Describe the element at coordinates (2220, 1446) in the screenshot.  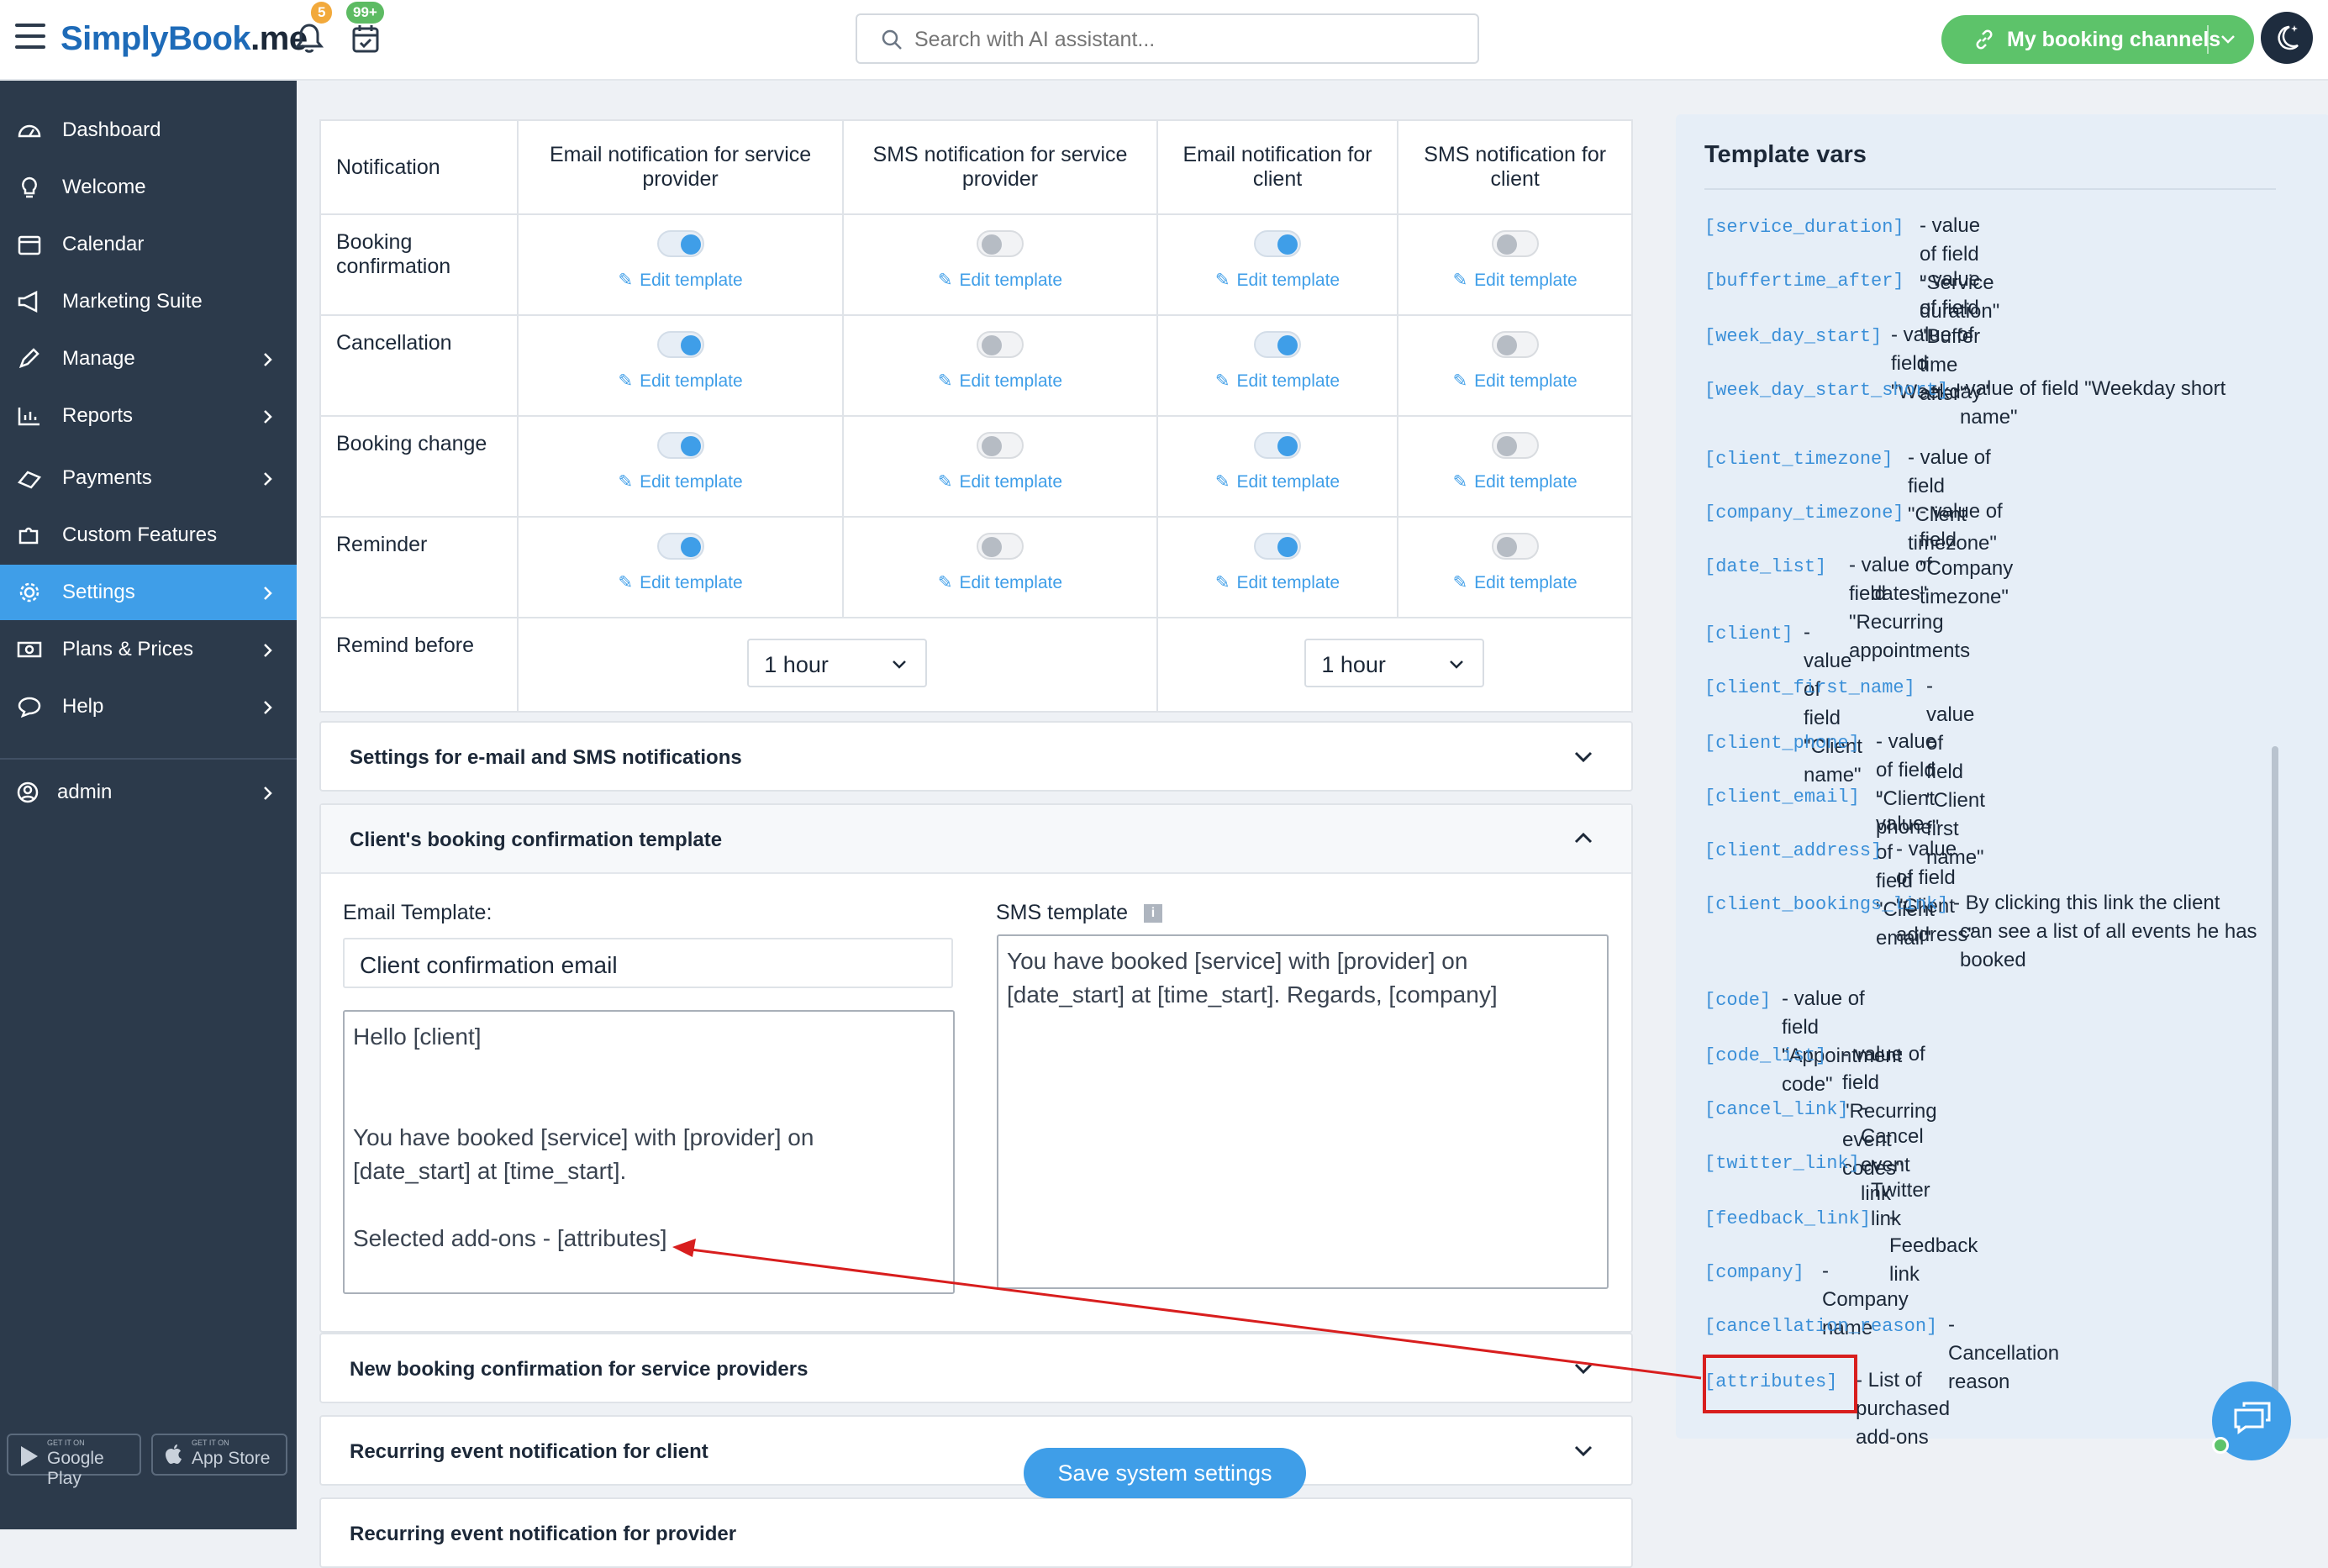
I see `online-status-dot` at that location.